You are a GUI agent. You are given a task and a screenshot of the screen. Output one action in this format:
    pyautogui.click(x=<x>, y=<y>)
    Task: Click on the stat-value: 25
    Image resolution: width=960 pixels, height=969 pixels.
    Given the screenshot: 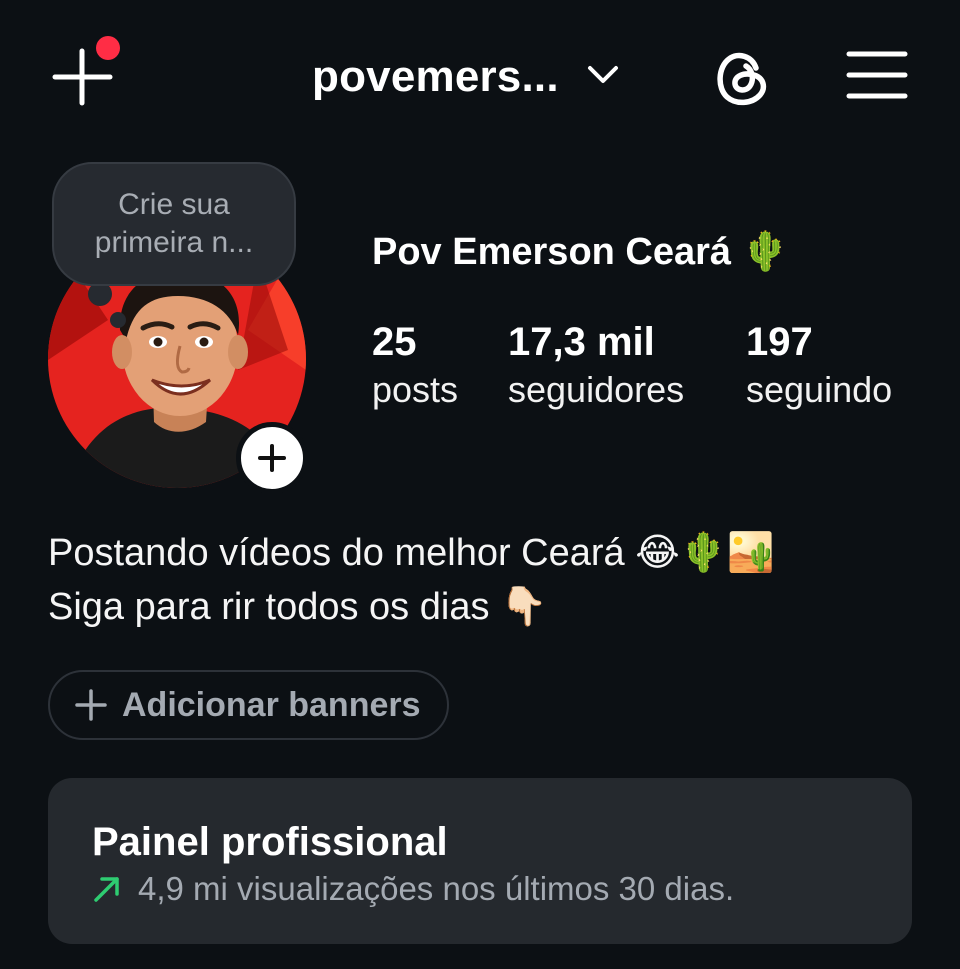 What is the action you would take?
    pyautogui.click(x=394, y=342)
    